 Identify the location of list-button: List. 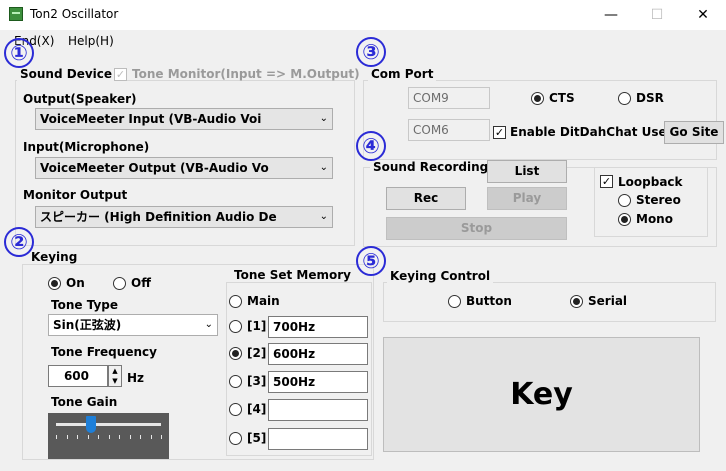
(527, 171).